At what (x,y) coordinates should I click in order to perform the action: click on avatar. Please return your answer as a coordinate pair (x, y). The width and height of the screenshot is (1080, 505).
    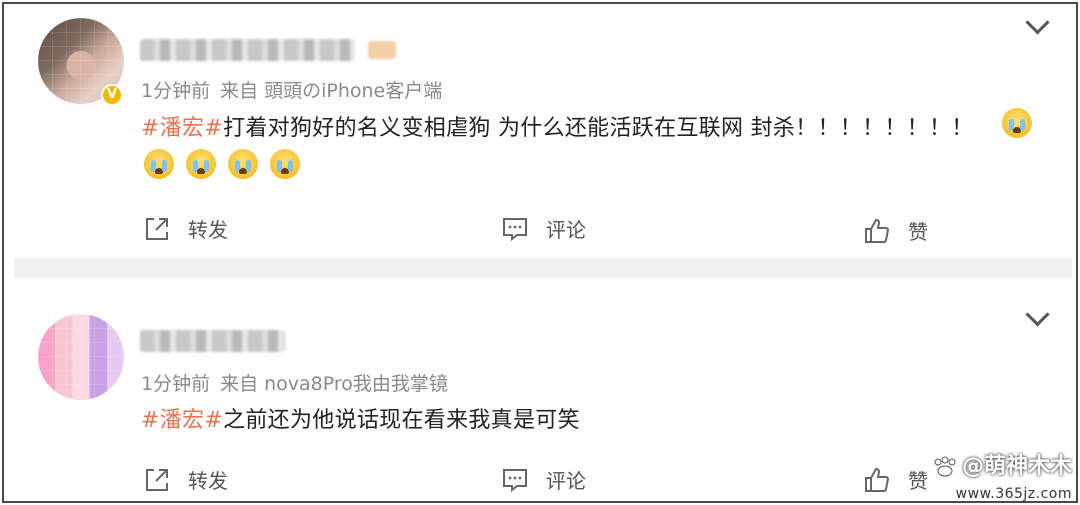
    Looking at the image, I should click on (81, 357).